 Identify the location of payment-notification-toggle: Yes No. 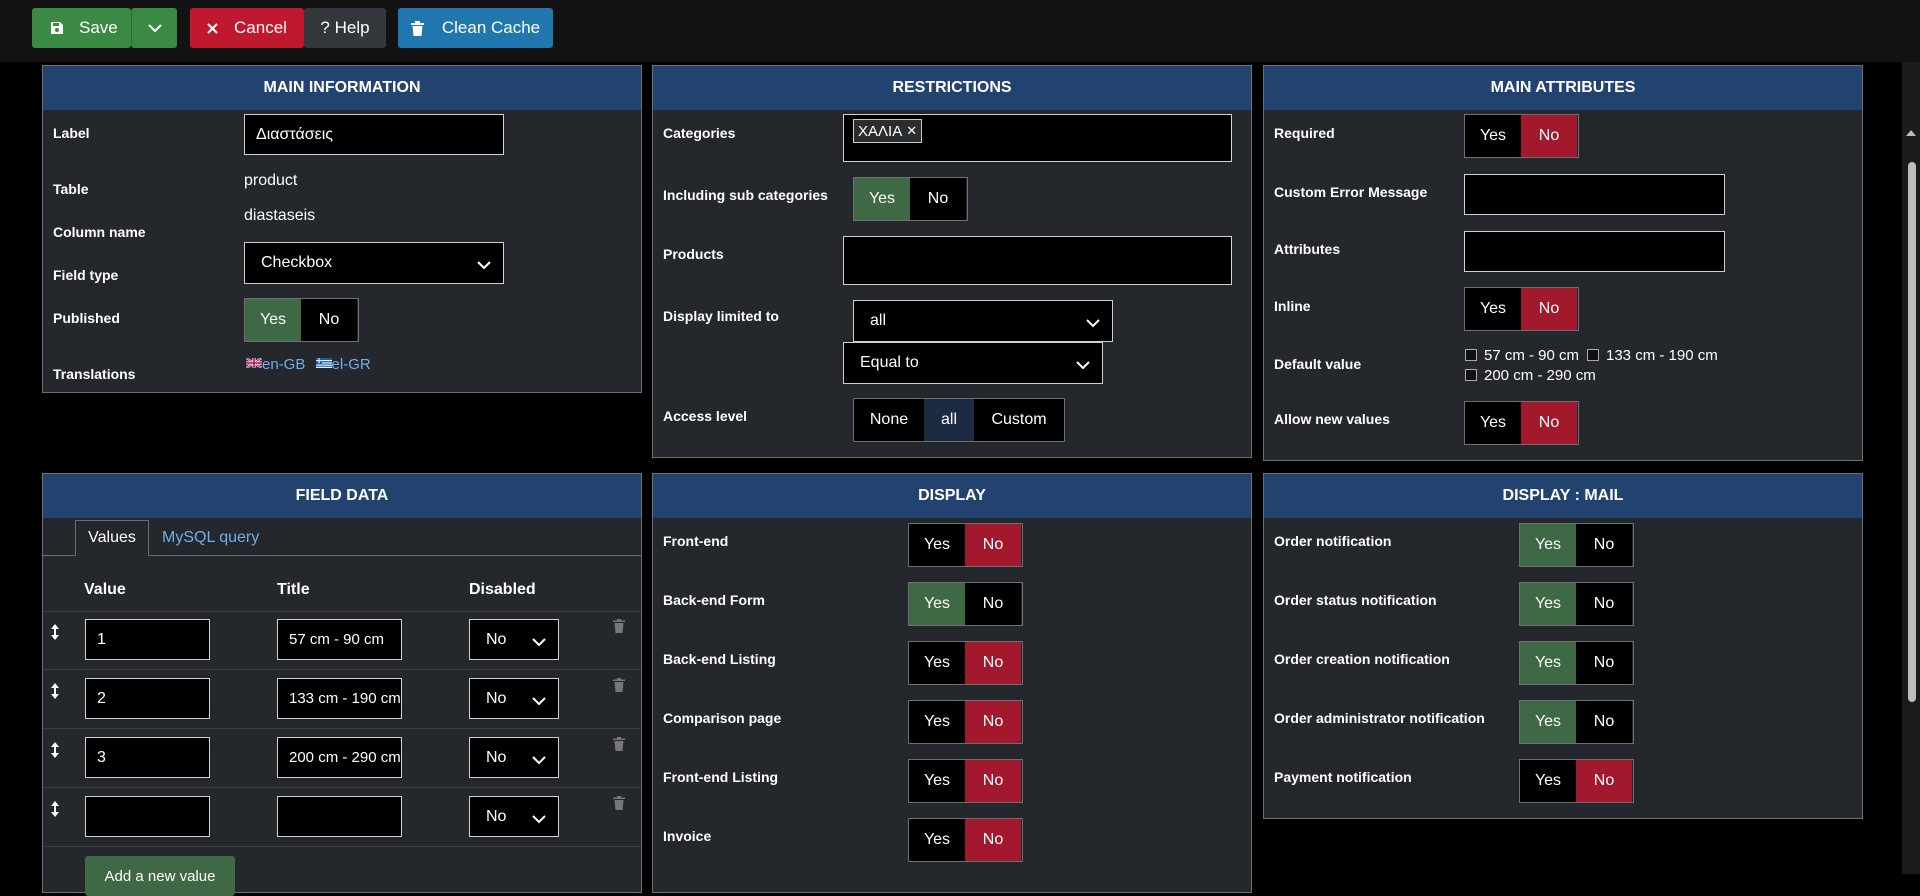
(1576, 781).